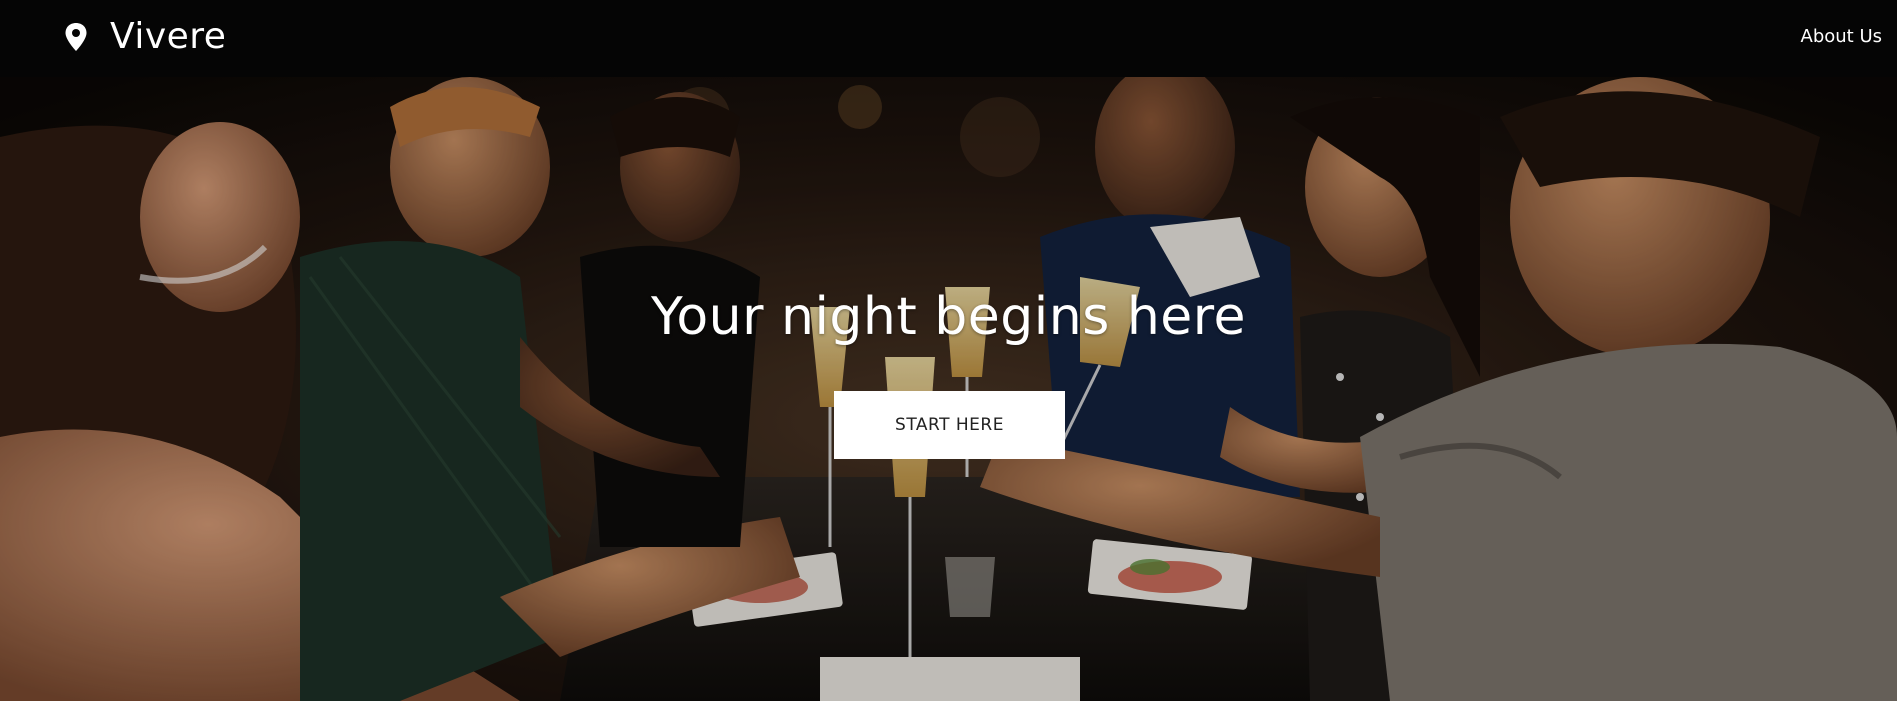  I want to click on brand-logo: Vivere, so click(145, 36).